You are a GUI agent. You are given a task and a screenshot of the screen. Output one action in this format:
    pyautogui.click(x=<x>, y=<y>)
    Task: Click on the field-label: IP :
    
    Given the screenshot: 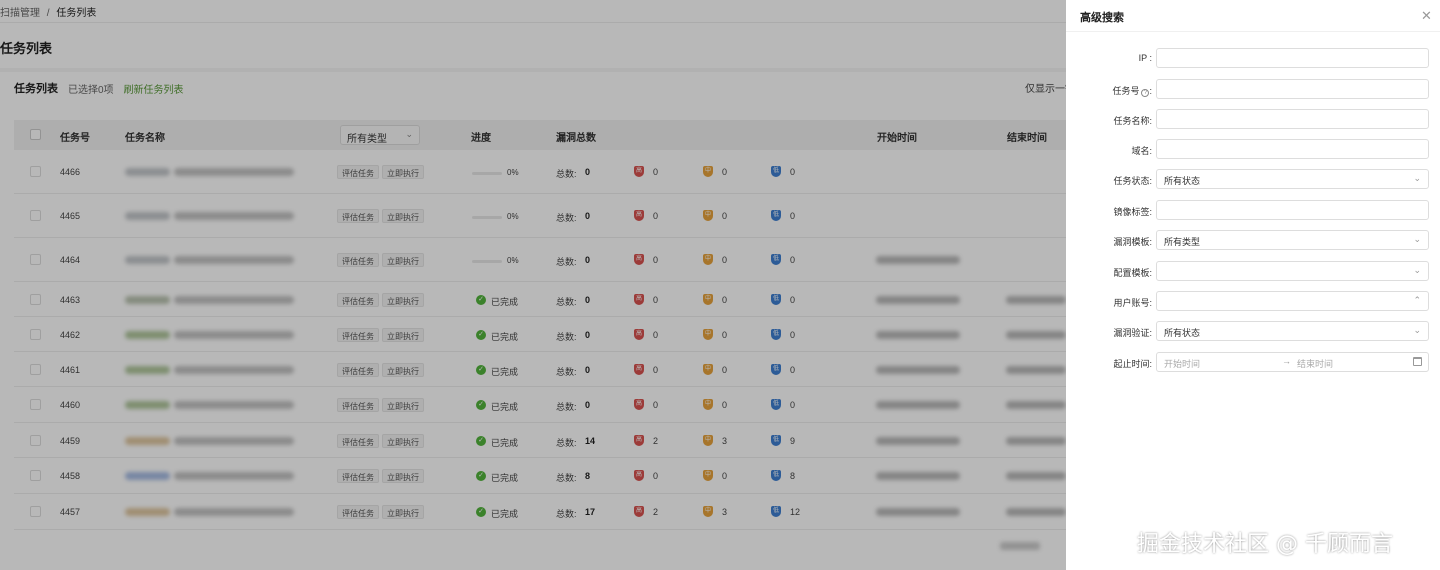 What is the action you would take?
    pyautogui.click(x=1109, y=58)
    